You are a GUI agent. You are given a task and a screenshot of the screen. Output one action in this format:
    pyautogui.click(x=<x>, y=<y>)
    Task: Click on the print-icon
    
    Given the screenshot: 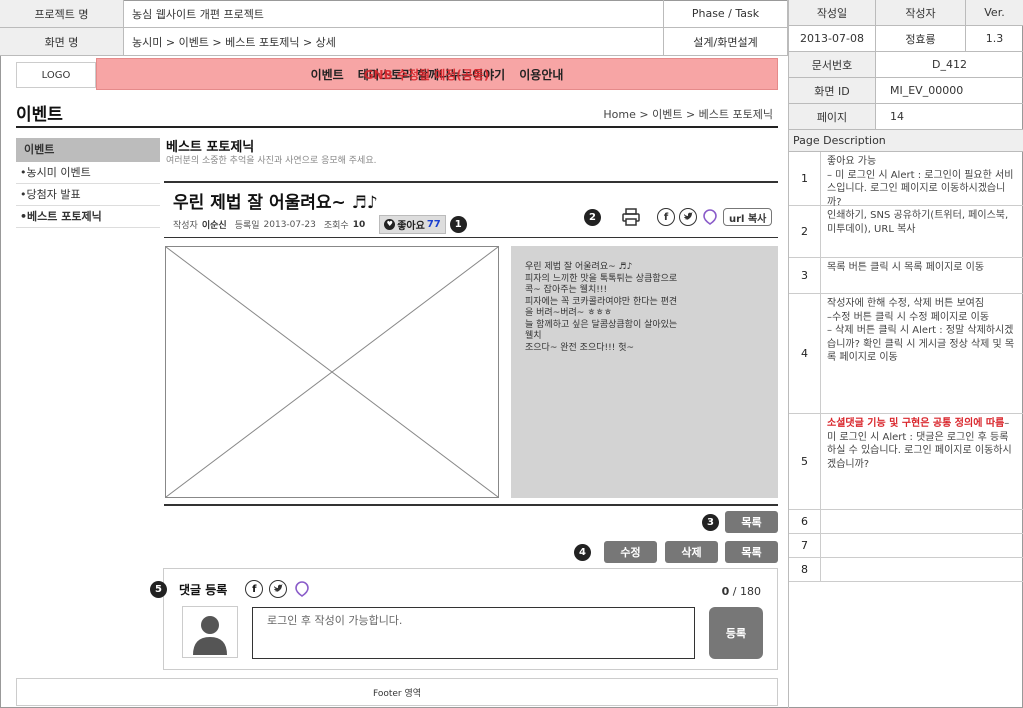 What is the action you would take?
    pyautogui.click(x=631, y=217)
    